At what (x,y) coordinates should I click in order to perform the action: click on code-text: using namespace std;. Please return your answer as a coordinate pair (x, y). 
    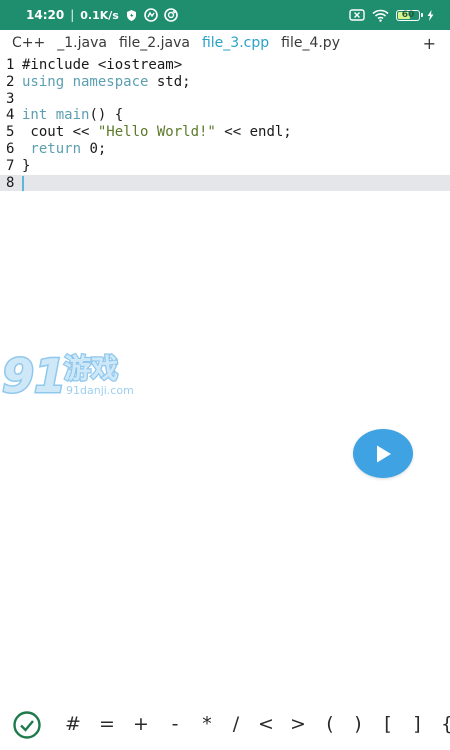
    Looking at the image, I should click on (106, 82).